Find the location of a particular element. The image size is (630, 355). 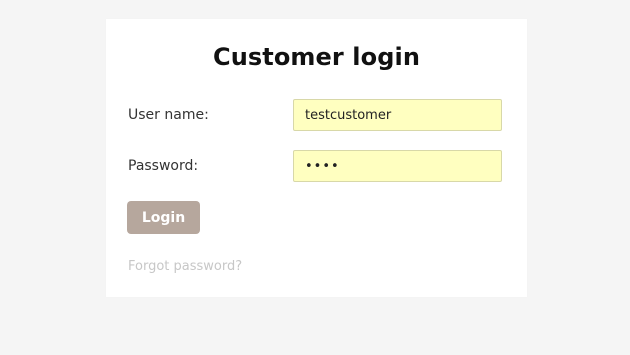

forgot-password-link: Forgot password? is located at coordinates (185, 266).